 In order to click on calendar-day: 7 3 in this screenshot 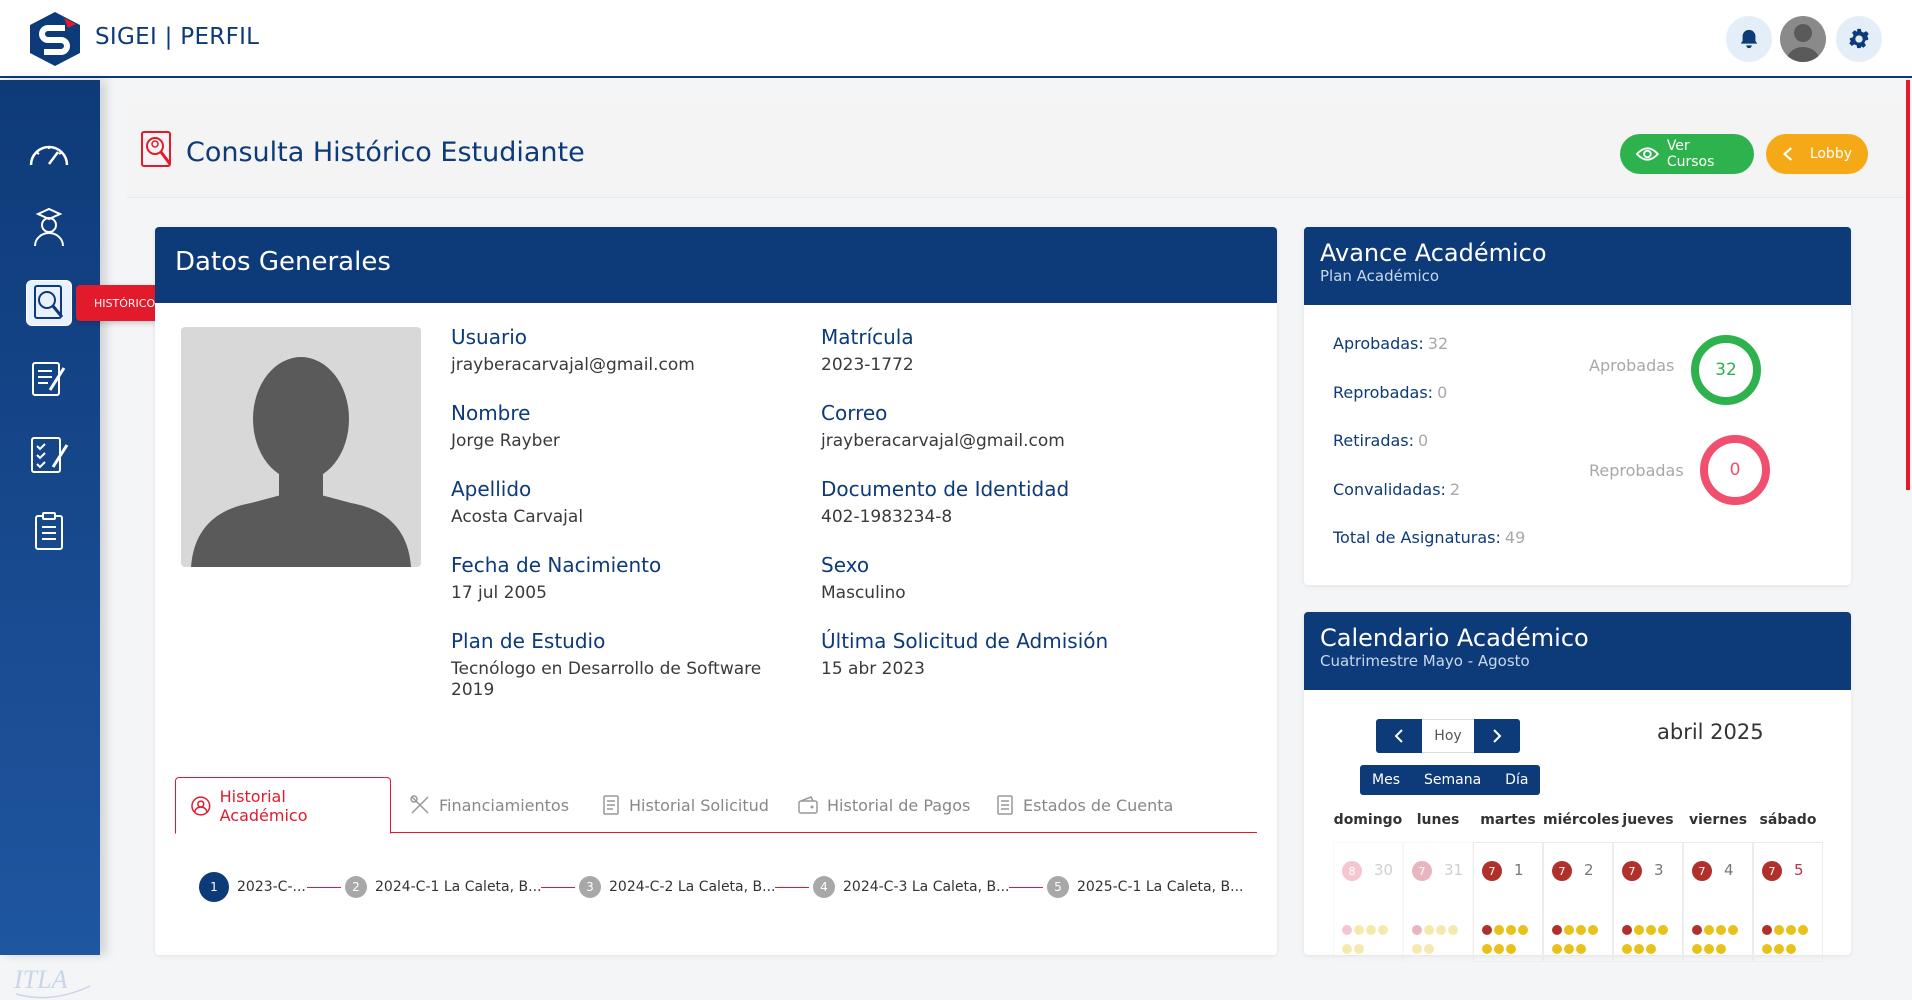, I will do `click(1648, 902)`.